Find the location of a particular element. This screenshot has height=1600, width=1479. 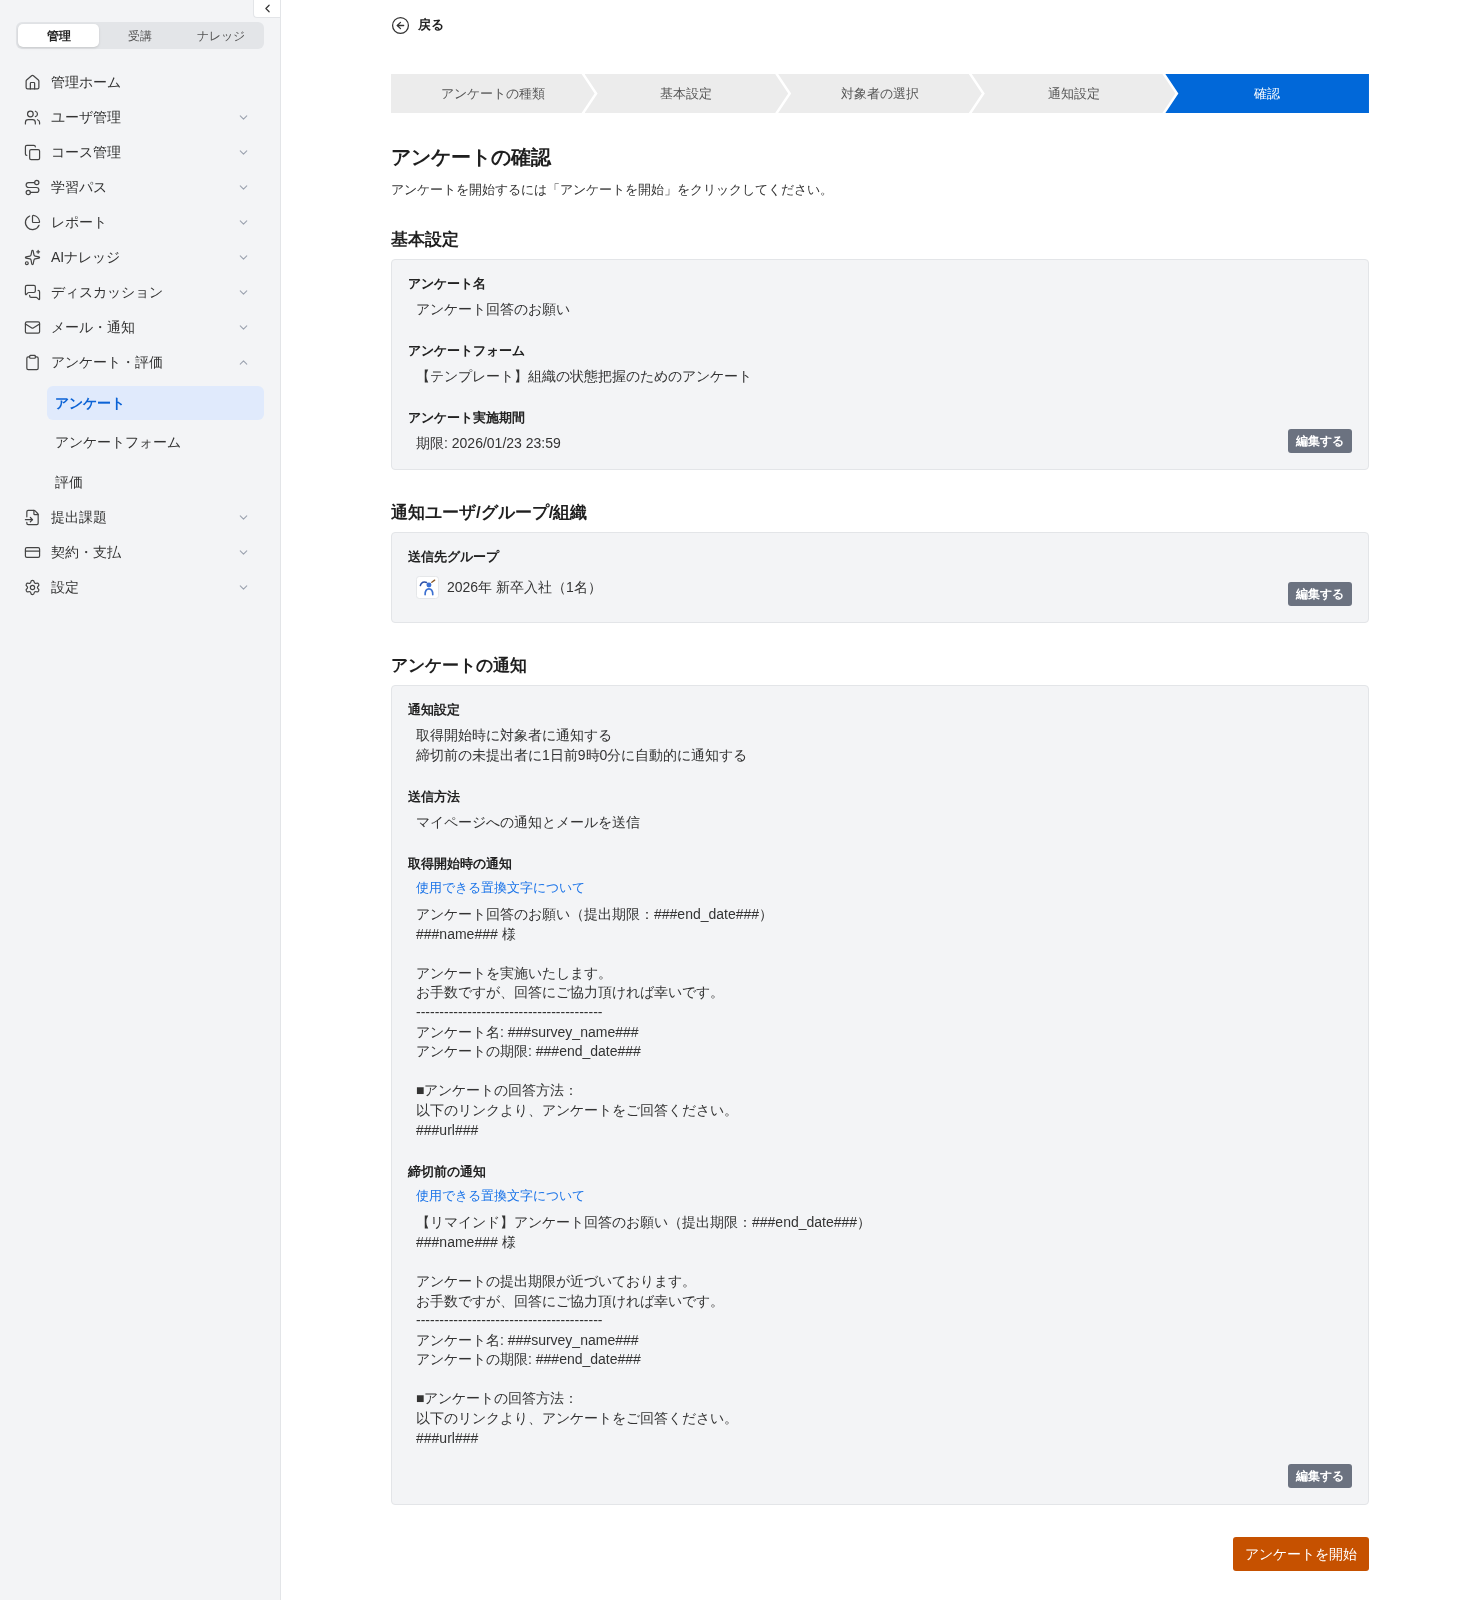

step-item: アンケートの種類 is located at coordinates (493, 93).